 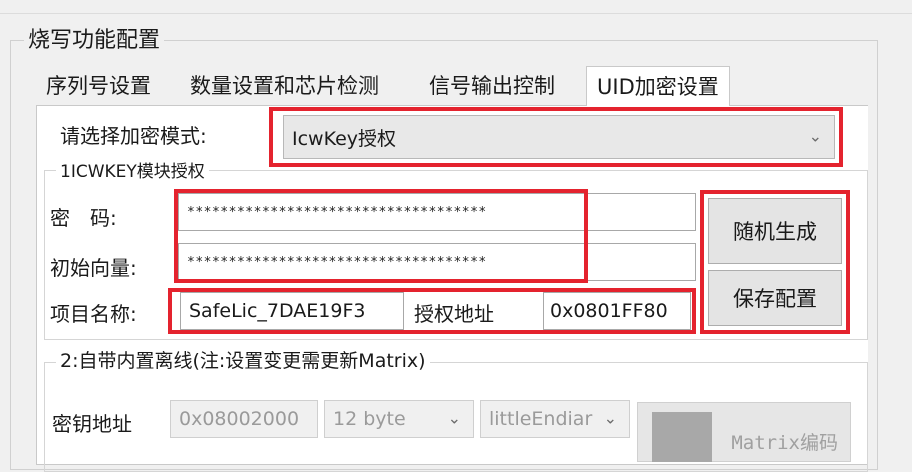 What do you see at coordinates (784, 442) in the screenshot?
I see `matrix-encode-label: Matrix编码` at bounding box center [784, 442].